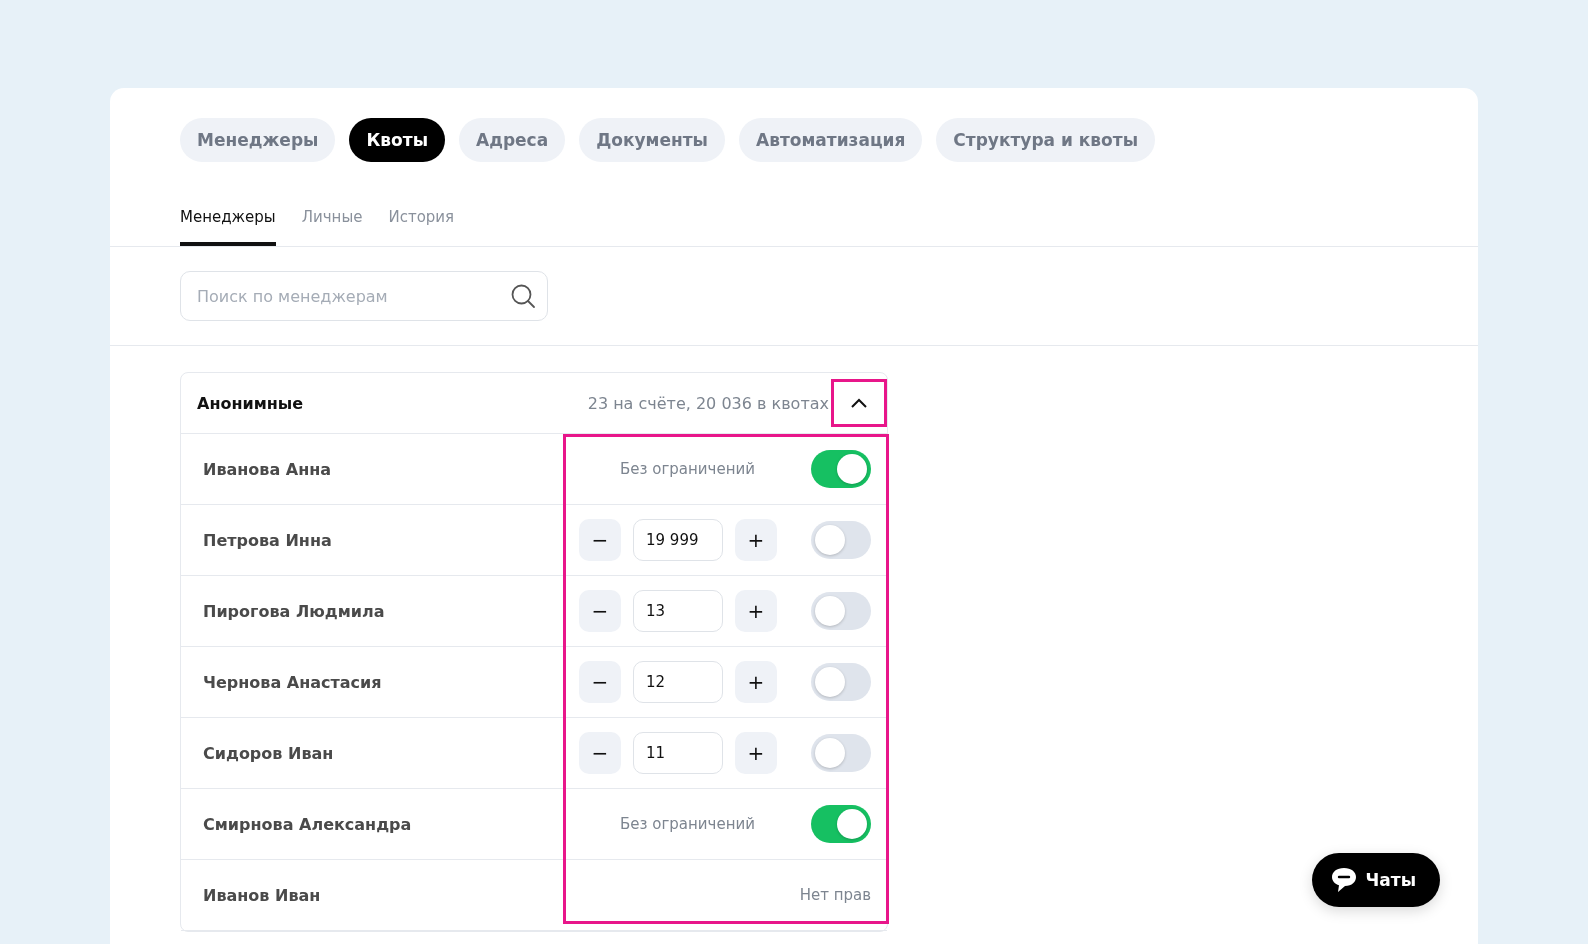 This screenshot has height=944, width=1588. Describe the element at coordinates (678, 682) in the screenshot. I see `quota-input: 12` at that location.